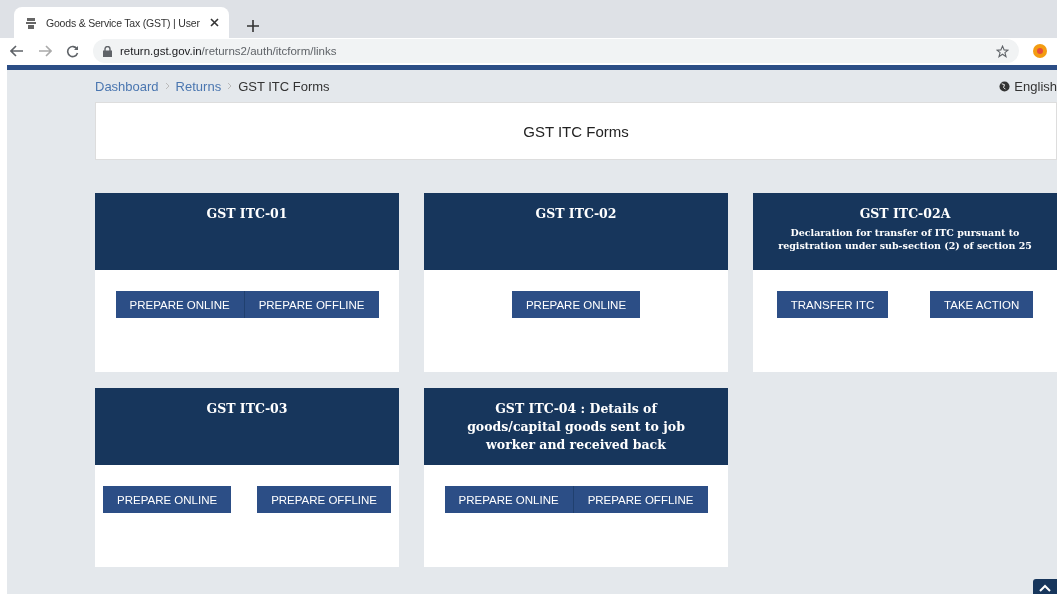 Image resolution: width=1057 pixels, height=594 pixels. I want to click on scroll-top-button, so click(1045, 586).